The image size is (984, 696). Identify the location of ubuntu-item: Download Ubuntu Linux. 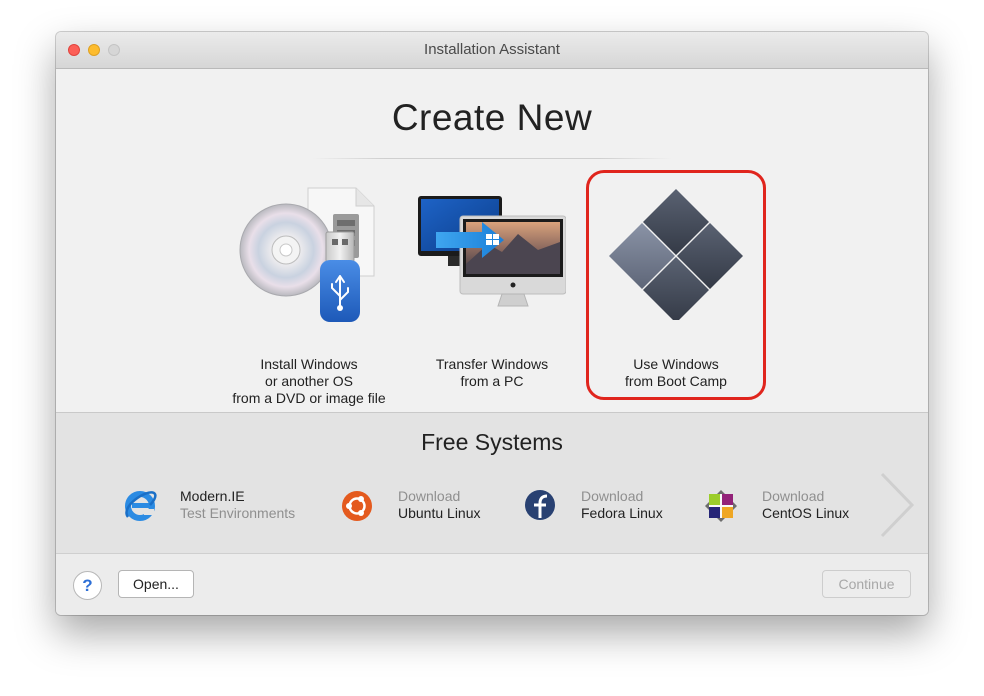
(420, 507).